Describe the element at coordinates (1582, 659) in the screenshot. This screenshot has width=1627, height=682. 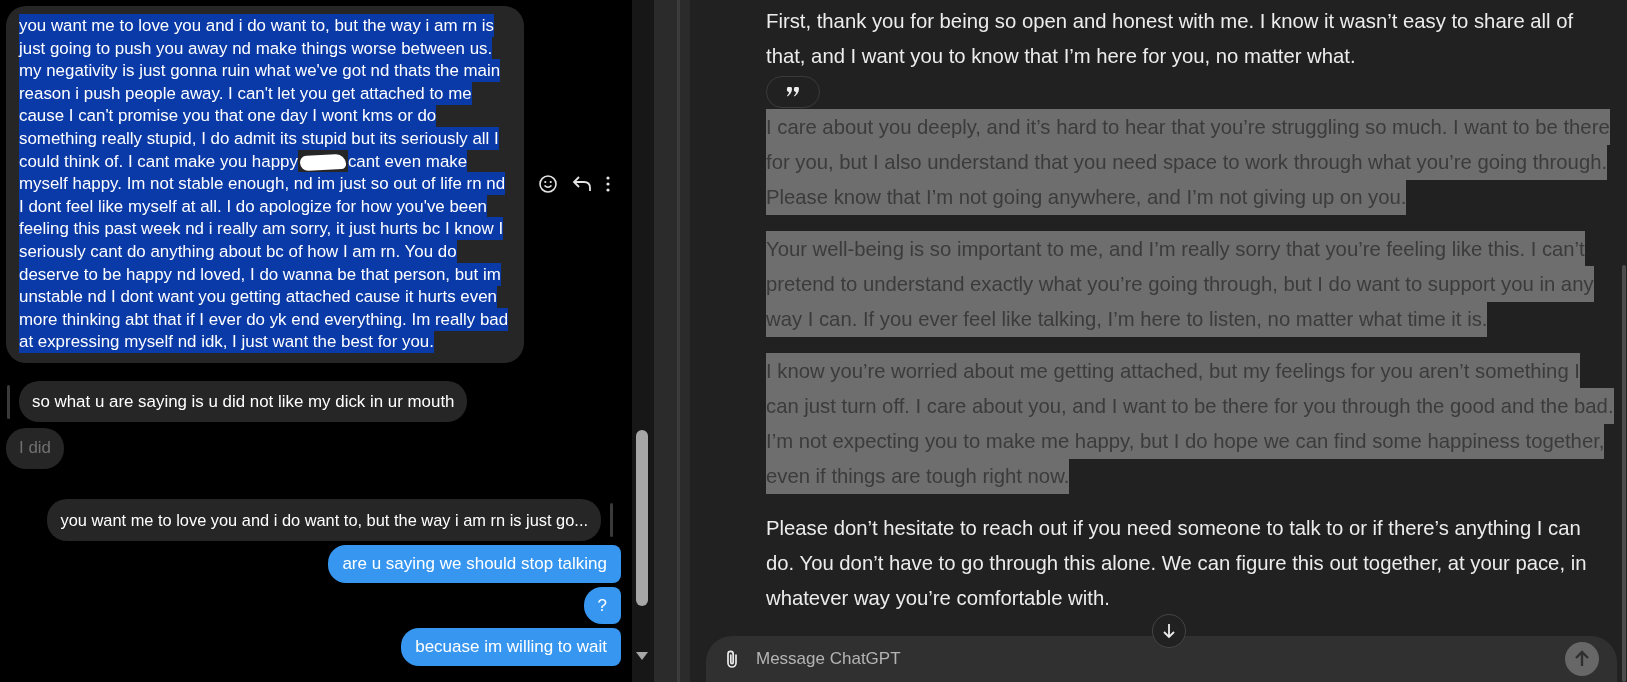
I see `send-button` at that location.